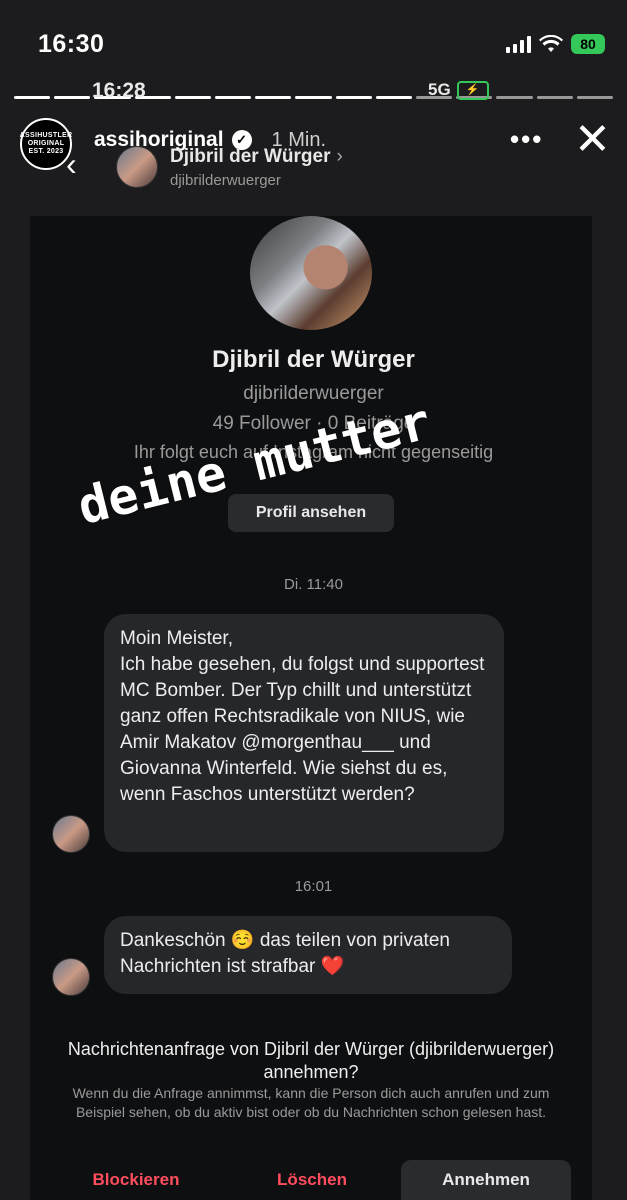  What do you see at coordinates (137, 167) in the screenshot?
I see `dm-header-avatar` at bounding box center [137, 167].